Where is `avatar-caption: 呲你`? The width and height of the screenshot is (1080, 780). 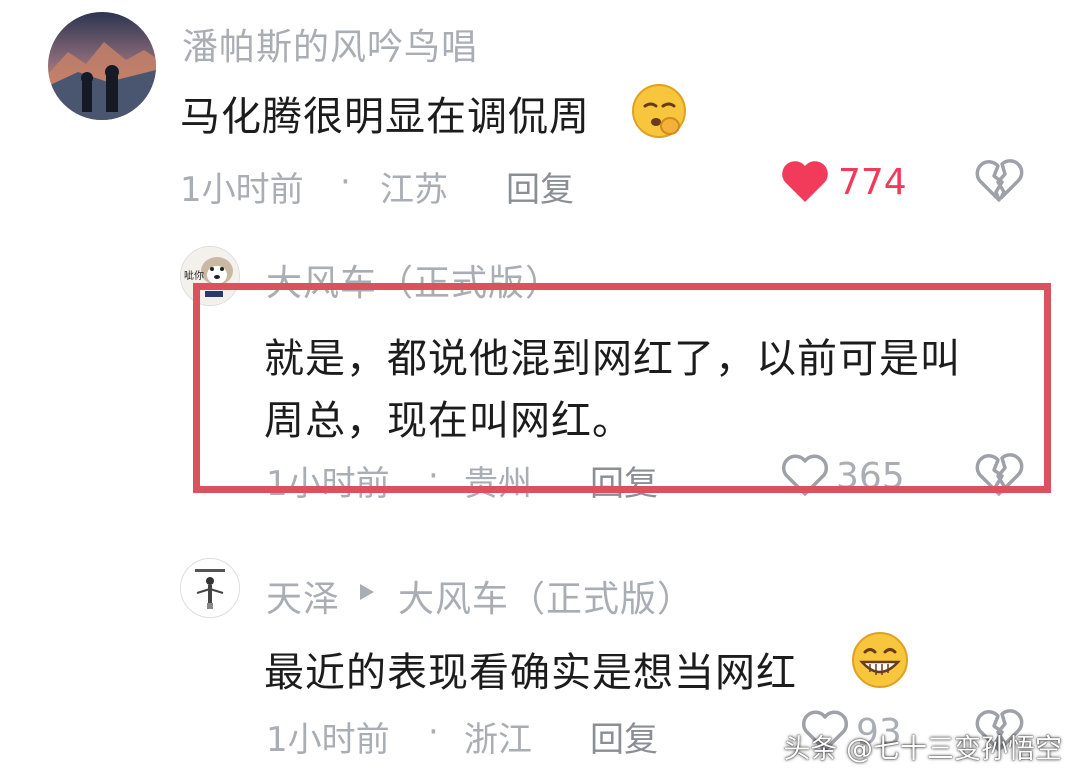 avatar-caption: 呲你 is located at coordinates (194, 276).